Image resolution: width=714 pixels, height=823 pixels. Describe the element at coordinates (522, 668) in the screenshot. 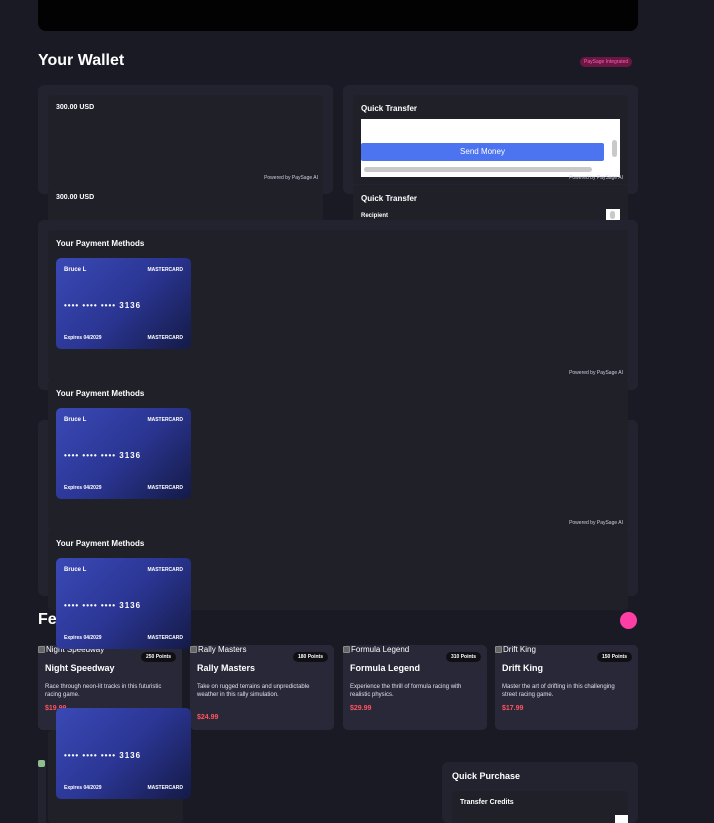

I see `game-title: Drift King` at that location.